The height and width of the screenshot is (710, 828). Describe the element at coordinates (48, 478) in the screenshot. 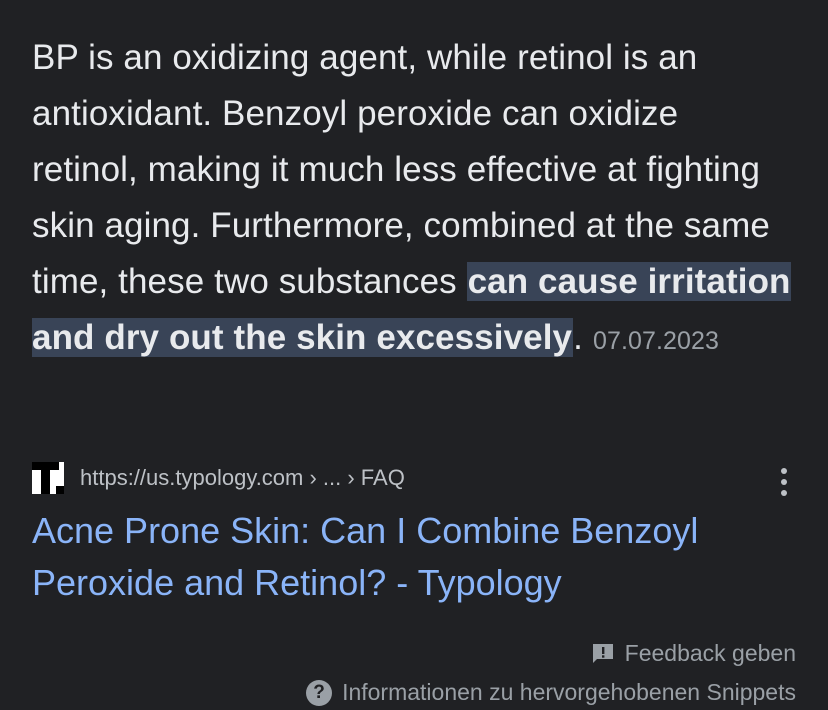

I see `typology-t-icon` at that location.